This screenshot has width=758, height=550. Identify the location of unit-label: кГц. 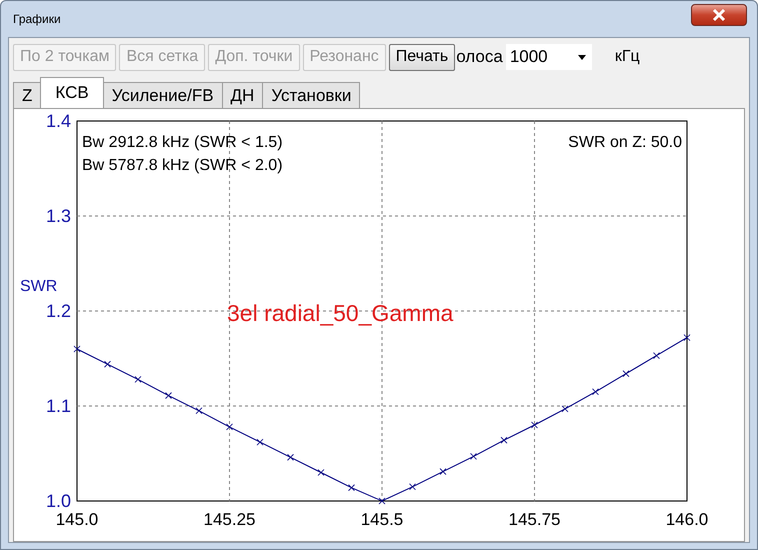
(627, 57).